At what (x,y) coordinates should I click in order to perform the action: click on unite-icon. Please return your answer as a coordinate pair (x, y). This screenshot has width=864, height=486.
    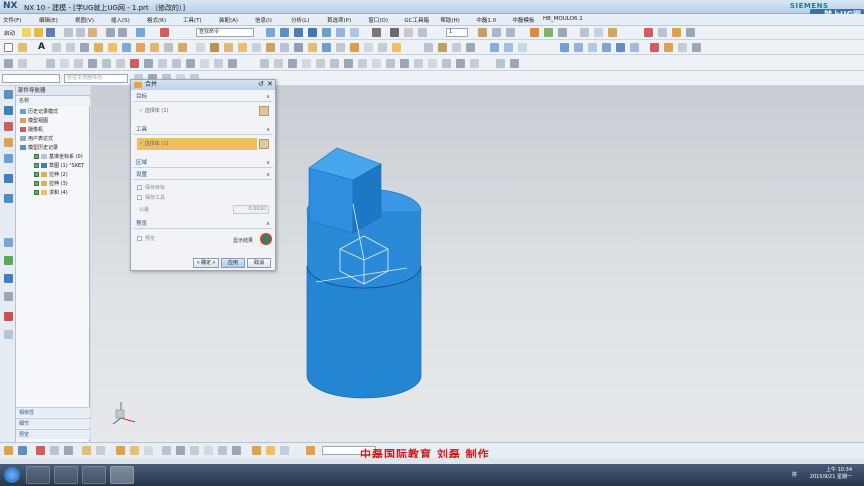
    Looking at the image, I should click on (242, 47).